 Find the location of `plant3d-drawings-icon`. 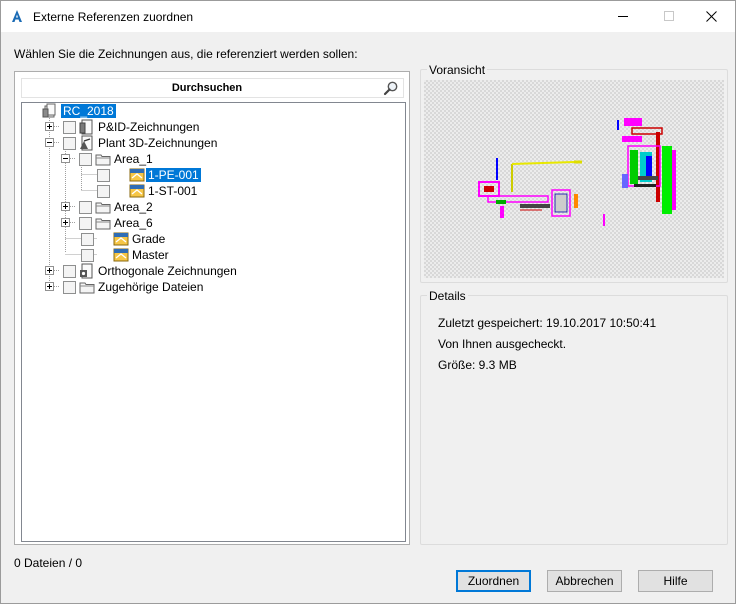

plant3d-drawings-icon is located at coordinates (86, 143).